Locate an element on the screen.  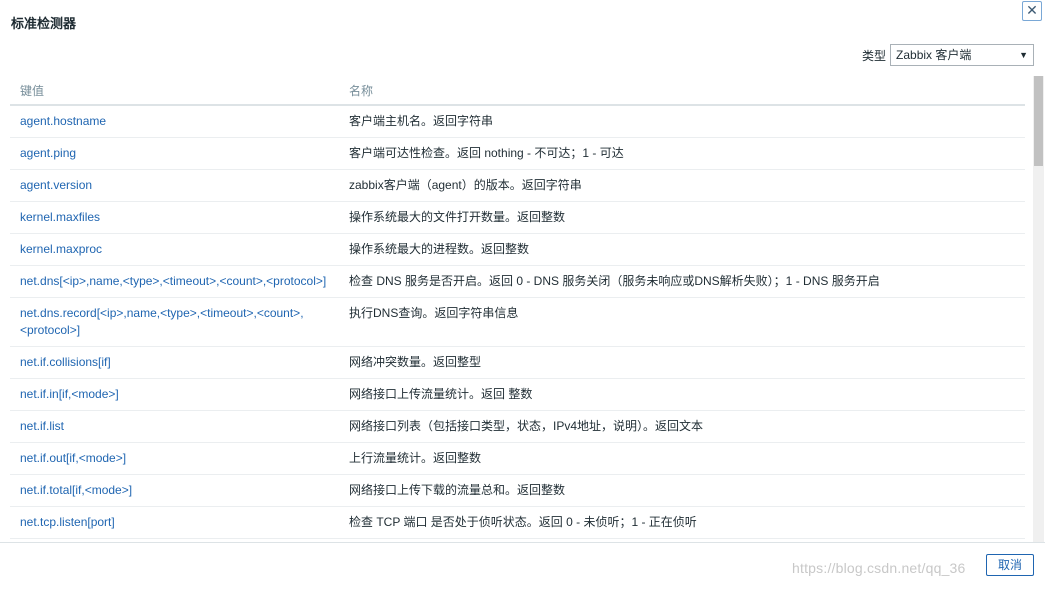
type-select: Zabbix 客户端 ▼ is located at coordinates (962, 55).